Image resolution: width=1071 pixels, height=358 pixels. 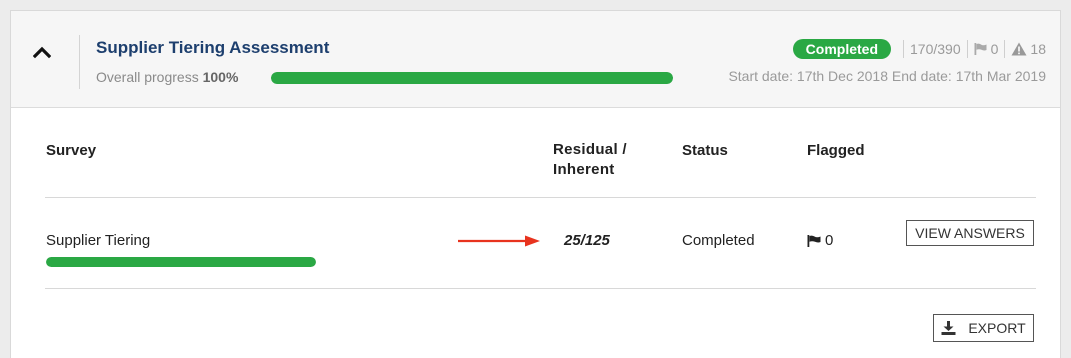 What do you see at coordinates (220, 77) in the screenshot?
I see `progress-value: 100%` at bounding box center [220, 77].